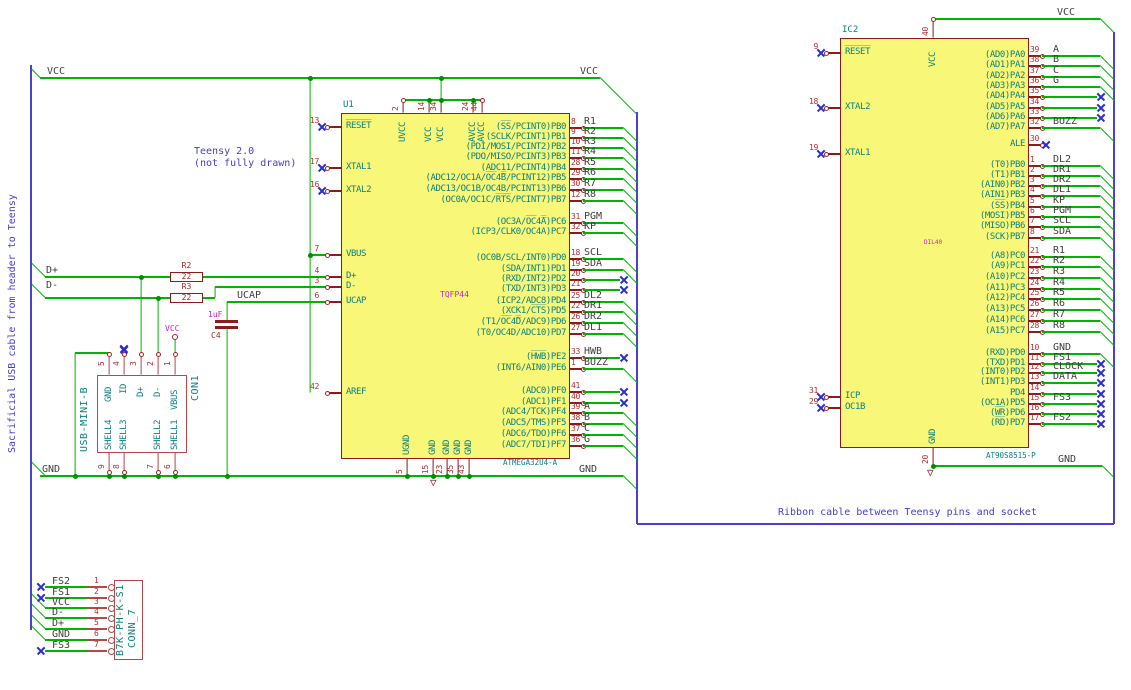 The width and height of the screenshot is (1131, 690). What do you see at coordinates (175, 399) in the screenshot?
I see `pin-name: VBUS` at bounding box center [175, 399].